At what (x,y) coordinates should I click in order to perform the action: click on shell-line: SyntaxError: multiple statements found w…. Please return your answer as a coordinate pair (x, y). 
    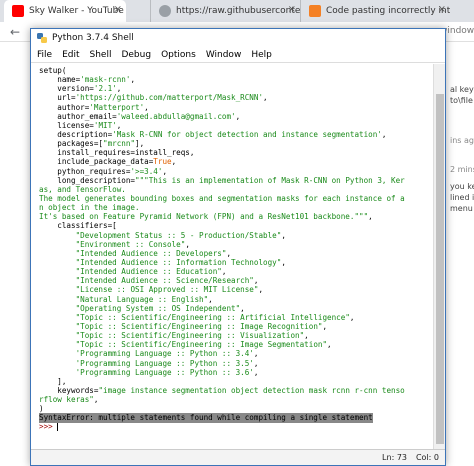
    Looking at the image, I should click on (237, 418).